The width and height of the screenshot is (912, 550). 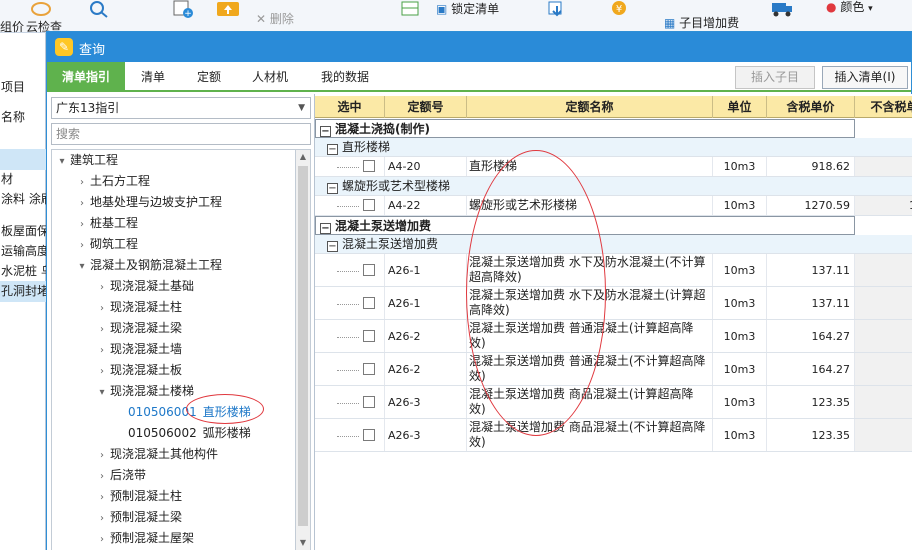 I want to click on bg-row: 孔洞封堵, so click(x=23, y=291).